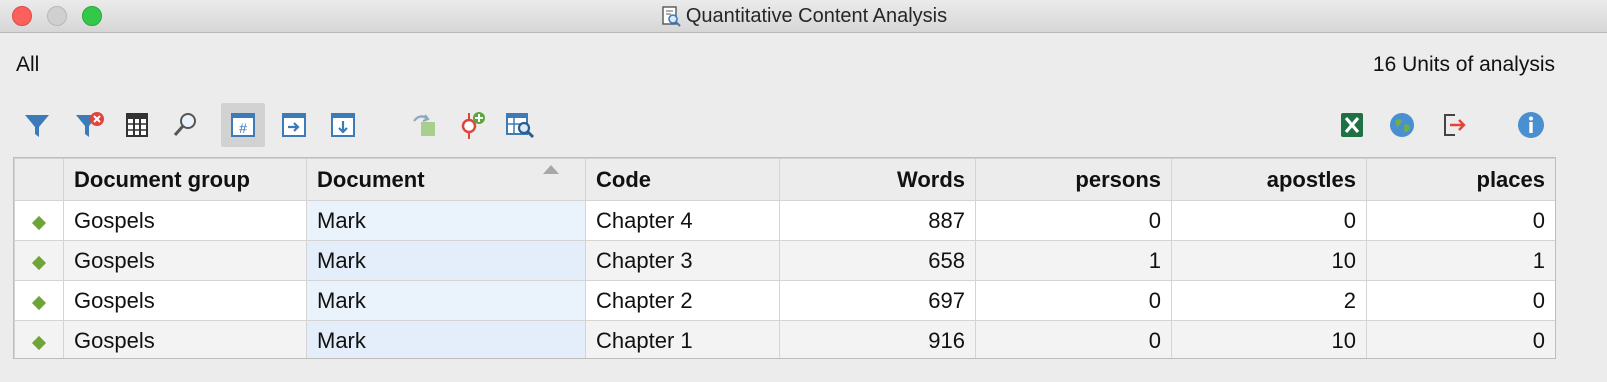  I want to click on table-row: Gospels Mark Chapter 3 658 1 10 1, so click(784, 260).